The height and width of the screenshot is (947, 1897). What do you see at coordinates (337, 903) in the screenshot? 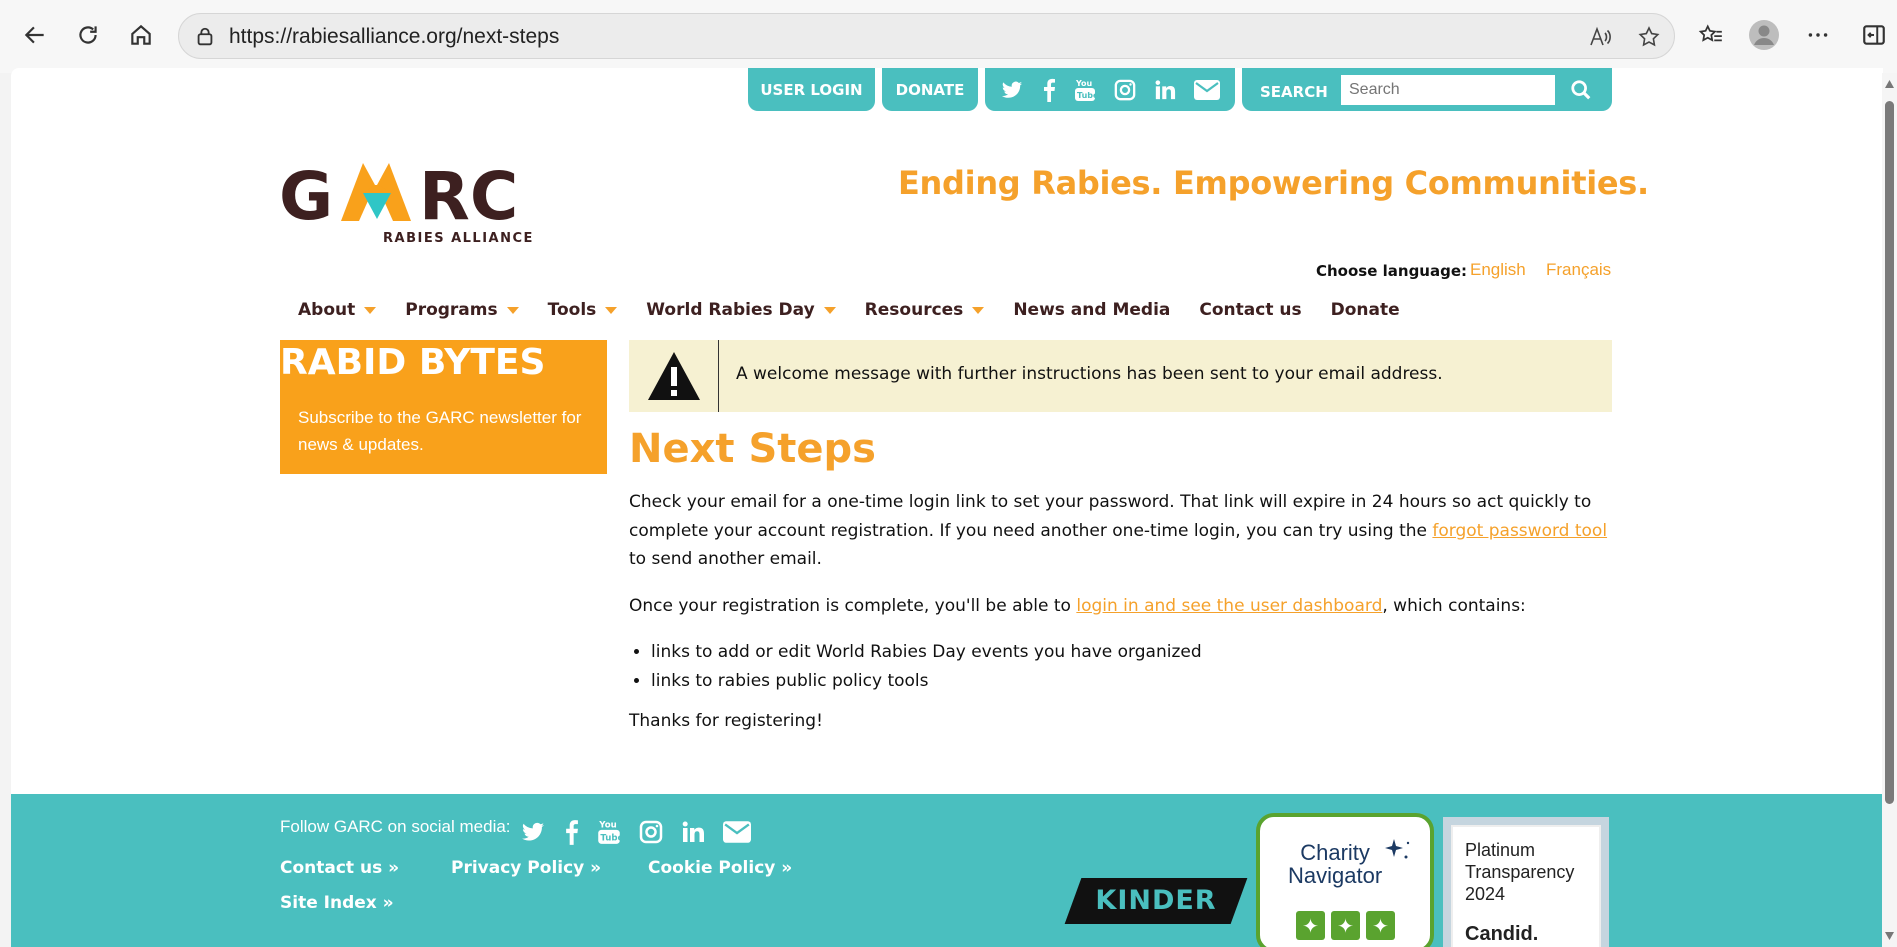
I see `footer-site-index-link: Site Index »` at bounding box center [337, 903].